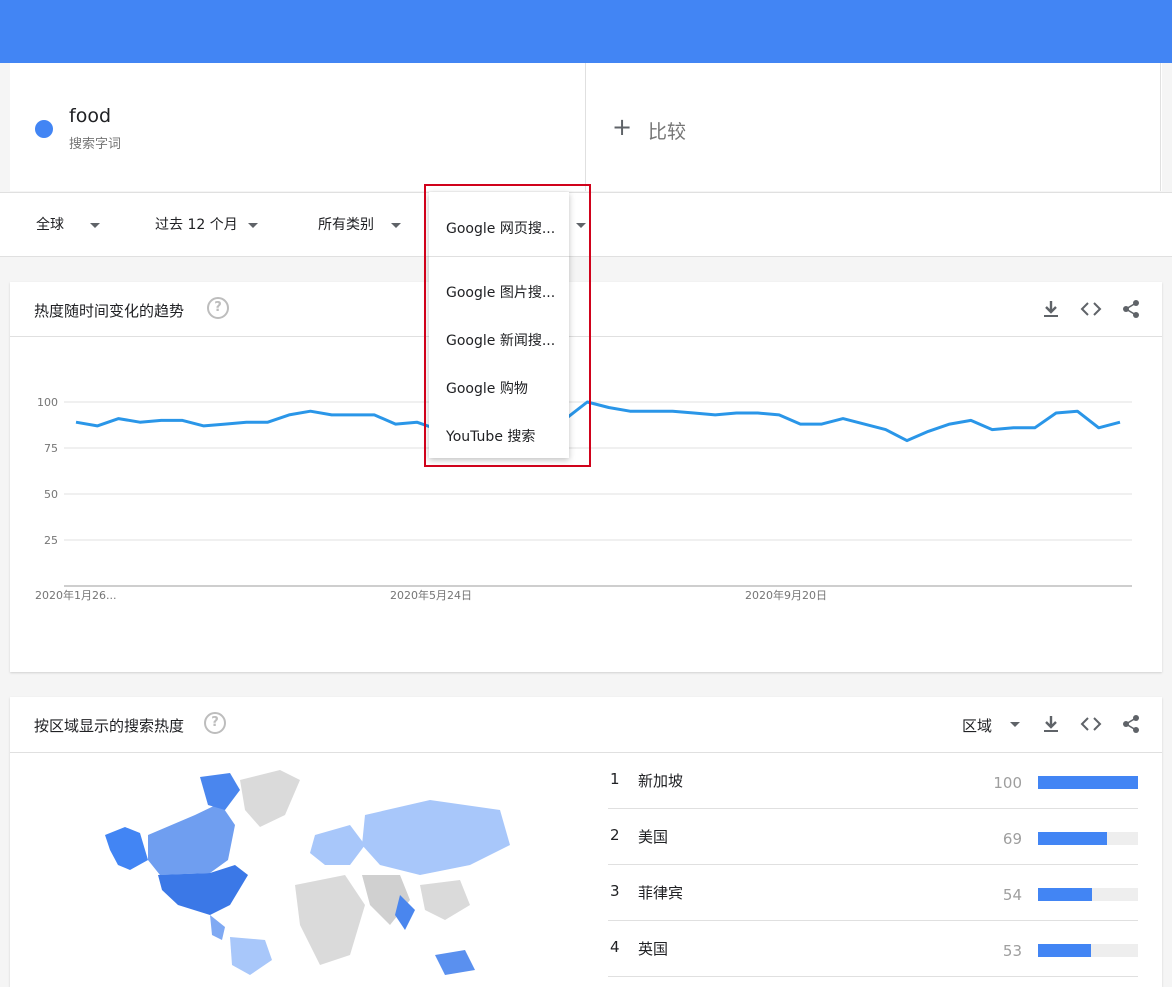  Describe the element at coordinates (622, 127) in the screenshot. I see `add-icon: +` at that location.